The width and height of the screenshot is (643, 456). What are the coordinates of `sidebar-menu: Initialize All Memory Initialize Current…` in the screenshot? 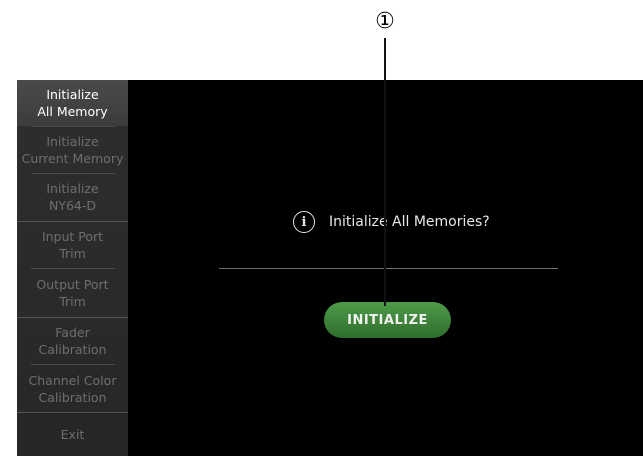 It's located at (72, 268).